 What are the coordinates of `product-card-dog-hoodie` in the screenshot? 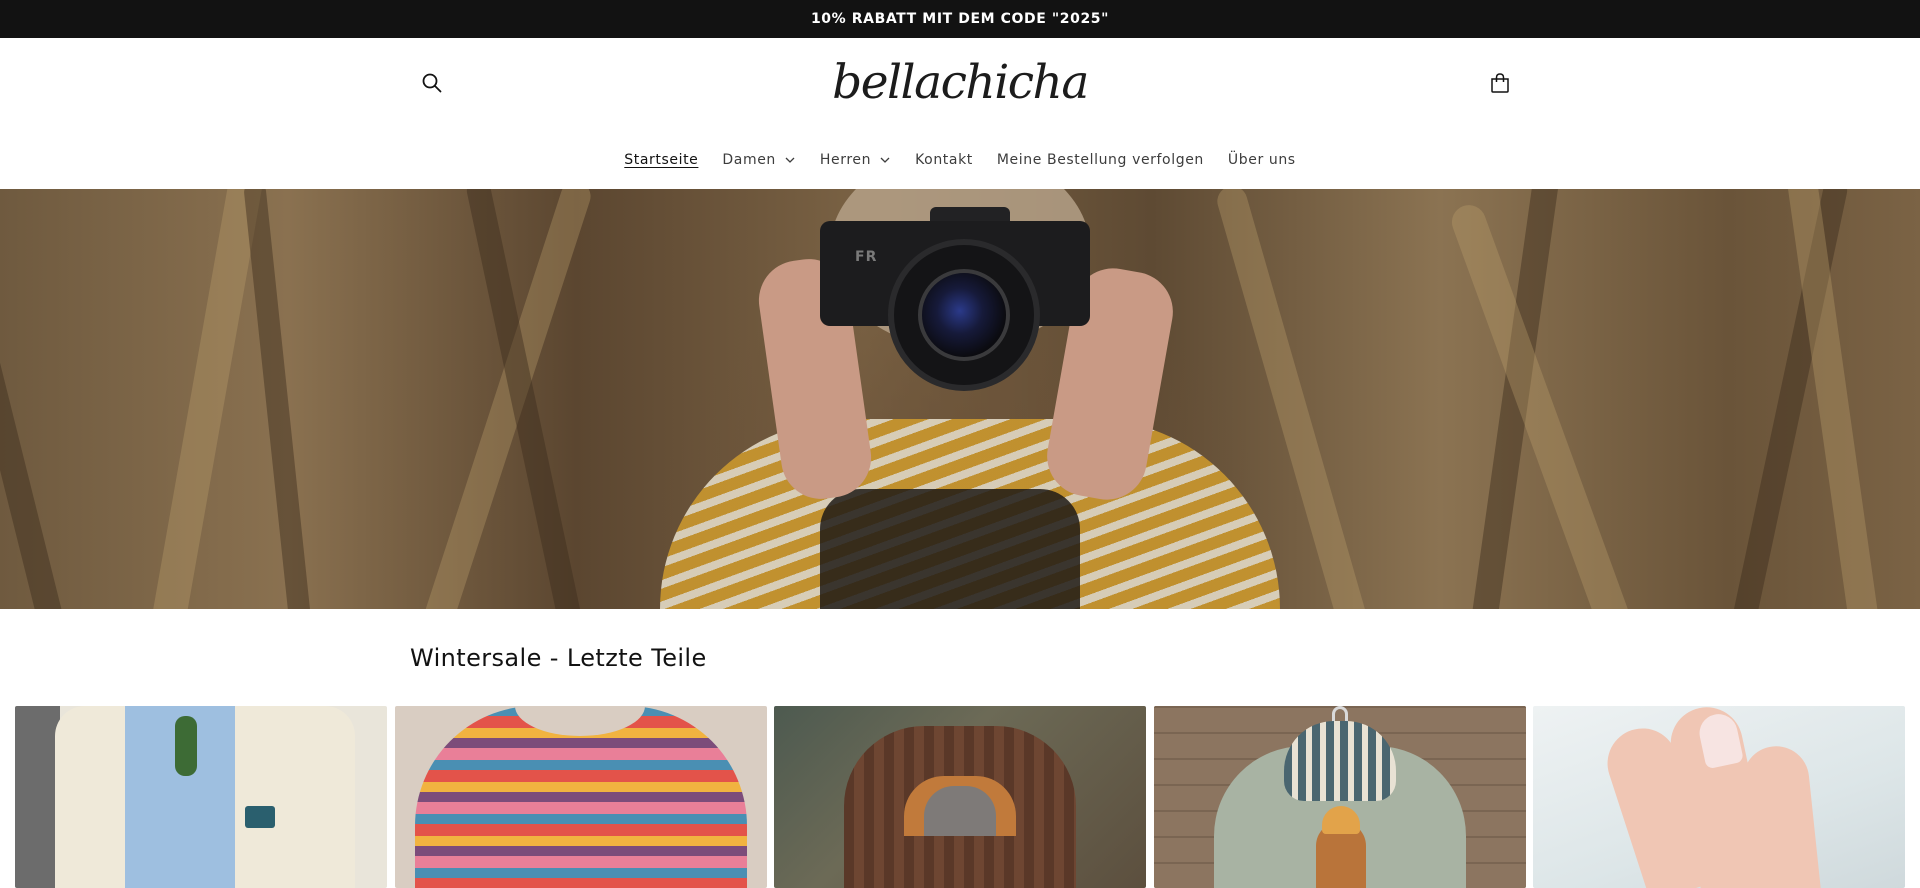 It's located at (1340, 797).